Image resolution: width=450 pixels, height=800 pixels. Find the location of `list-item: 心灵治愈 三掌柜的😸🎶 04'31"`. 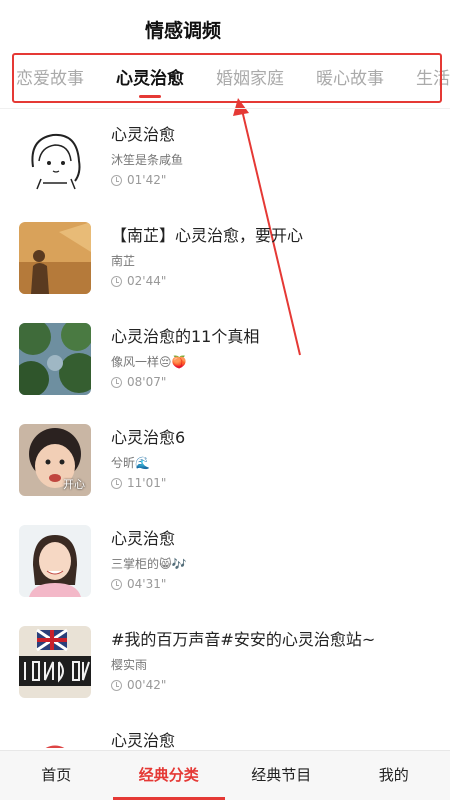

list-item: 心灵治愈 三掌柜的😸🎶 04'31" is located at coordinates (225, 563).